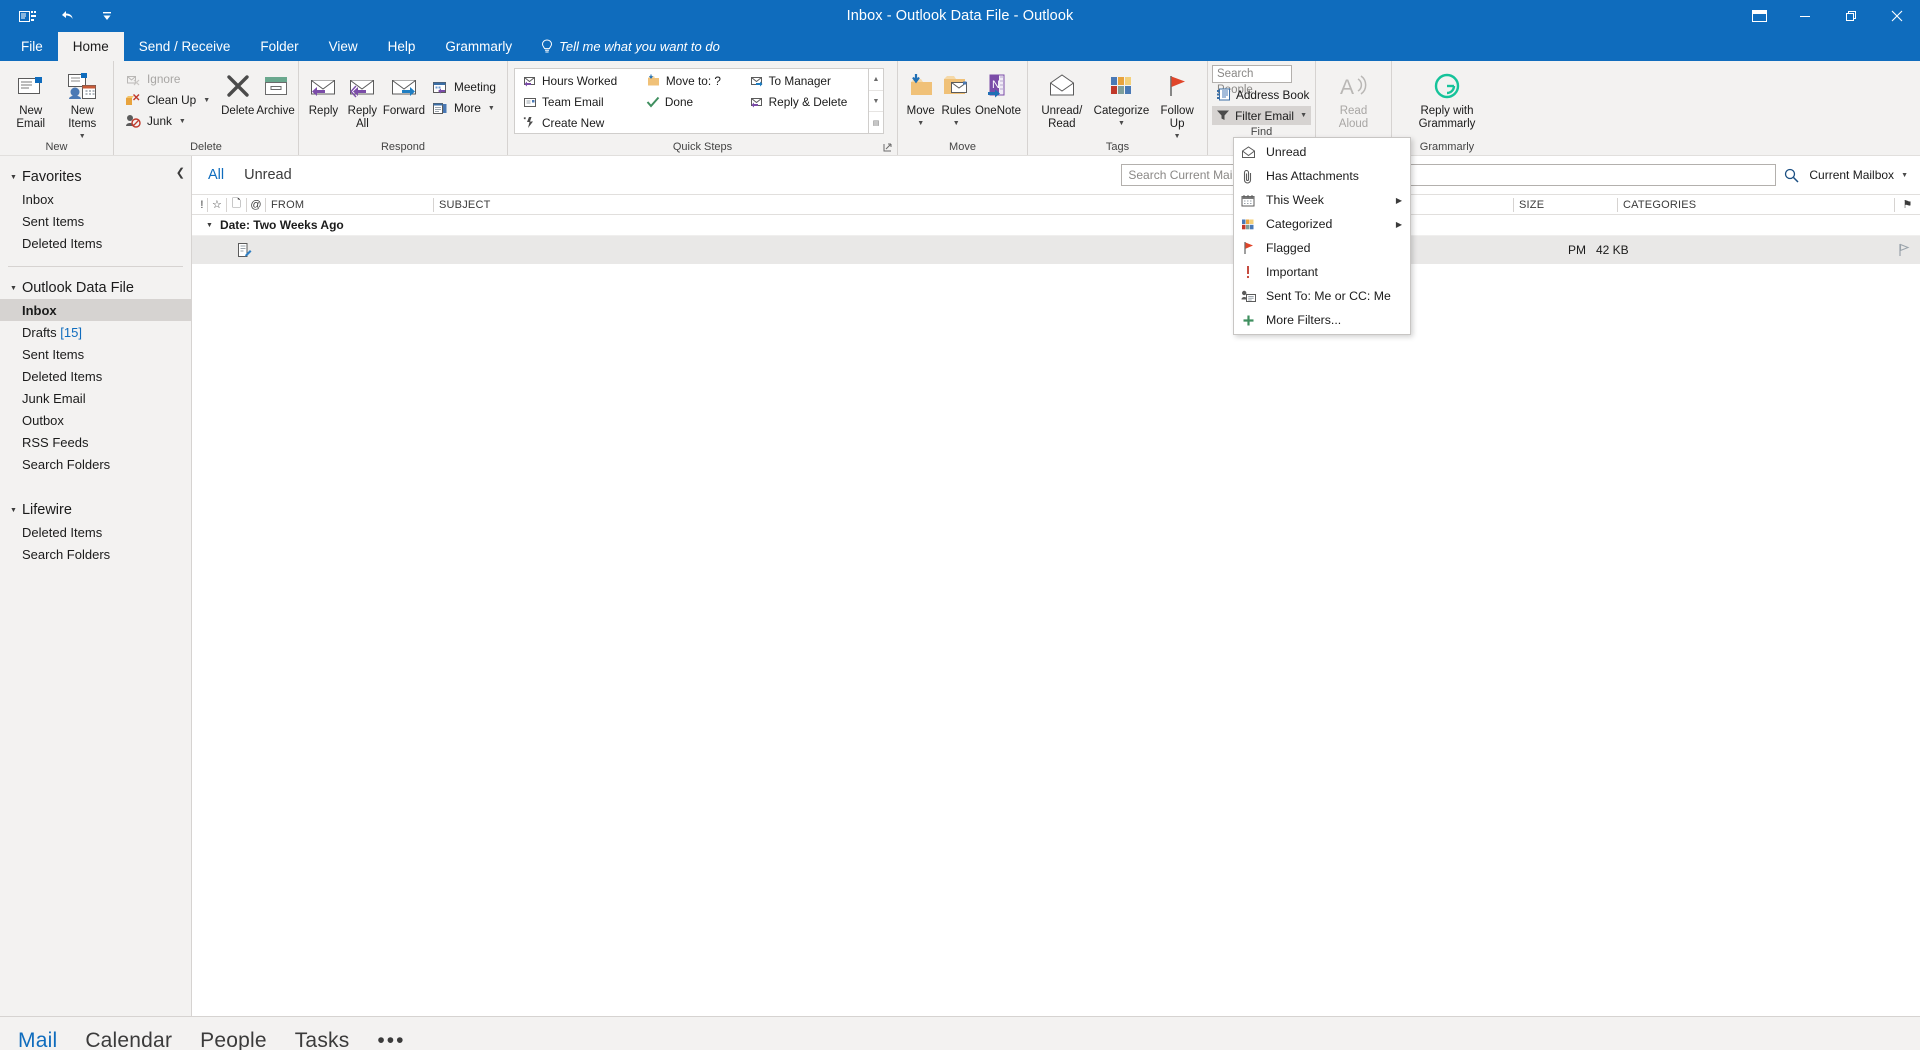 The height and width of the screenshot is (1050, 1920). What do you see at coordinates (1791, 175) in the screenshot?
I see `search-icon` at bounding box center [1791, 175].